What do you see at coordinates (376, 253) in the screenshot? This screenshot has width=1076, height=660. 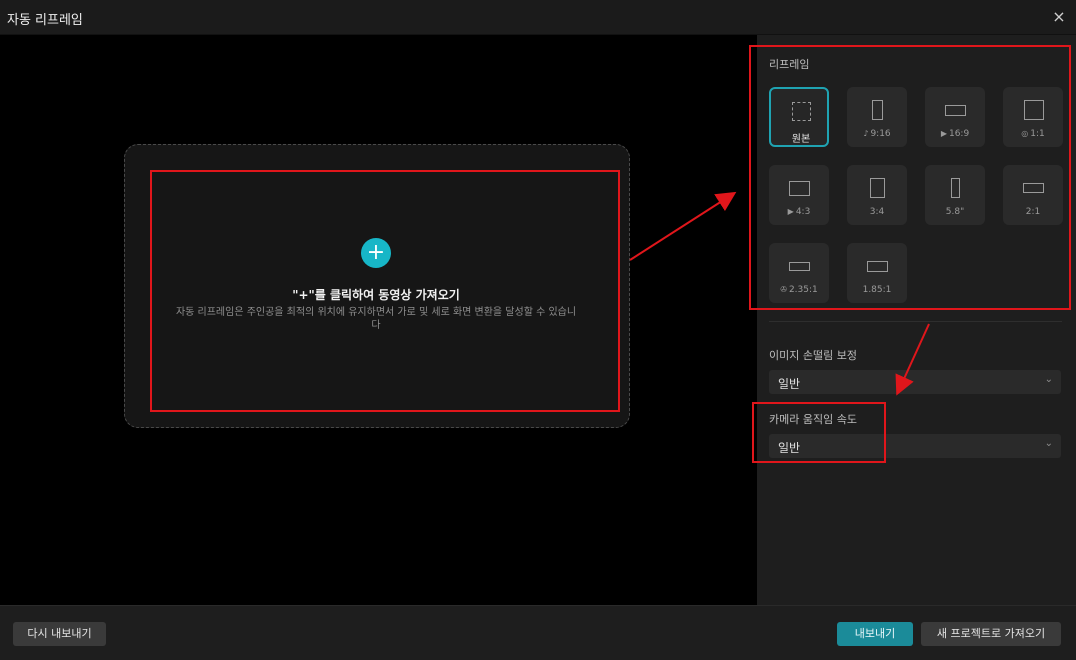 I see `import-plus-button: +` at bounding box center [376, 253].